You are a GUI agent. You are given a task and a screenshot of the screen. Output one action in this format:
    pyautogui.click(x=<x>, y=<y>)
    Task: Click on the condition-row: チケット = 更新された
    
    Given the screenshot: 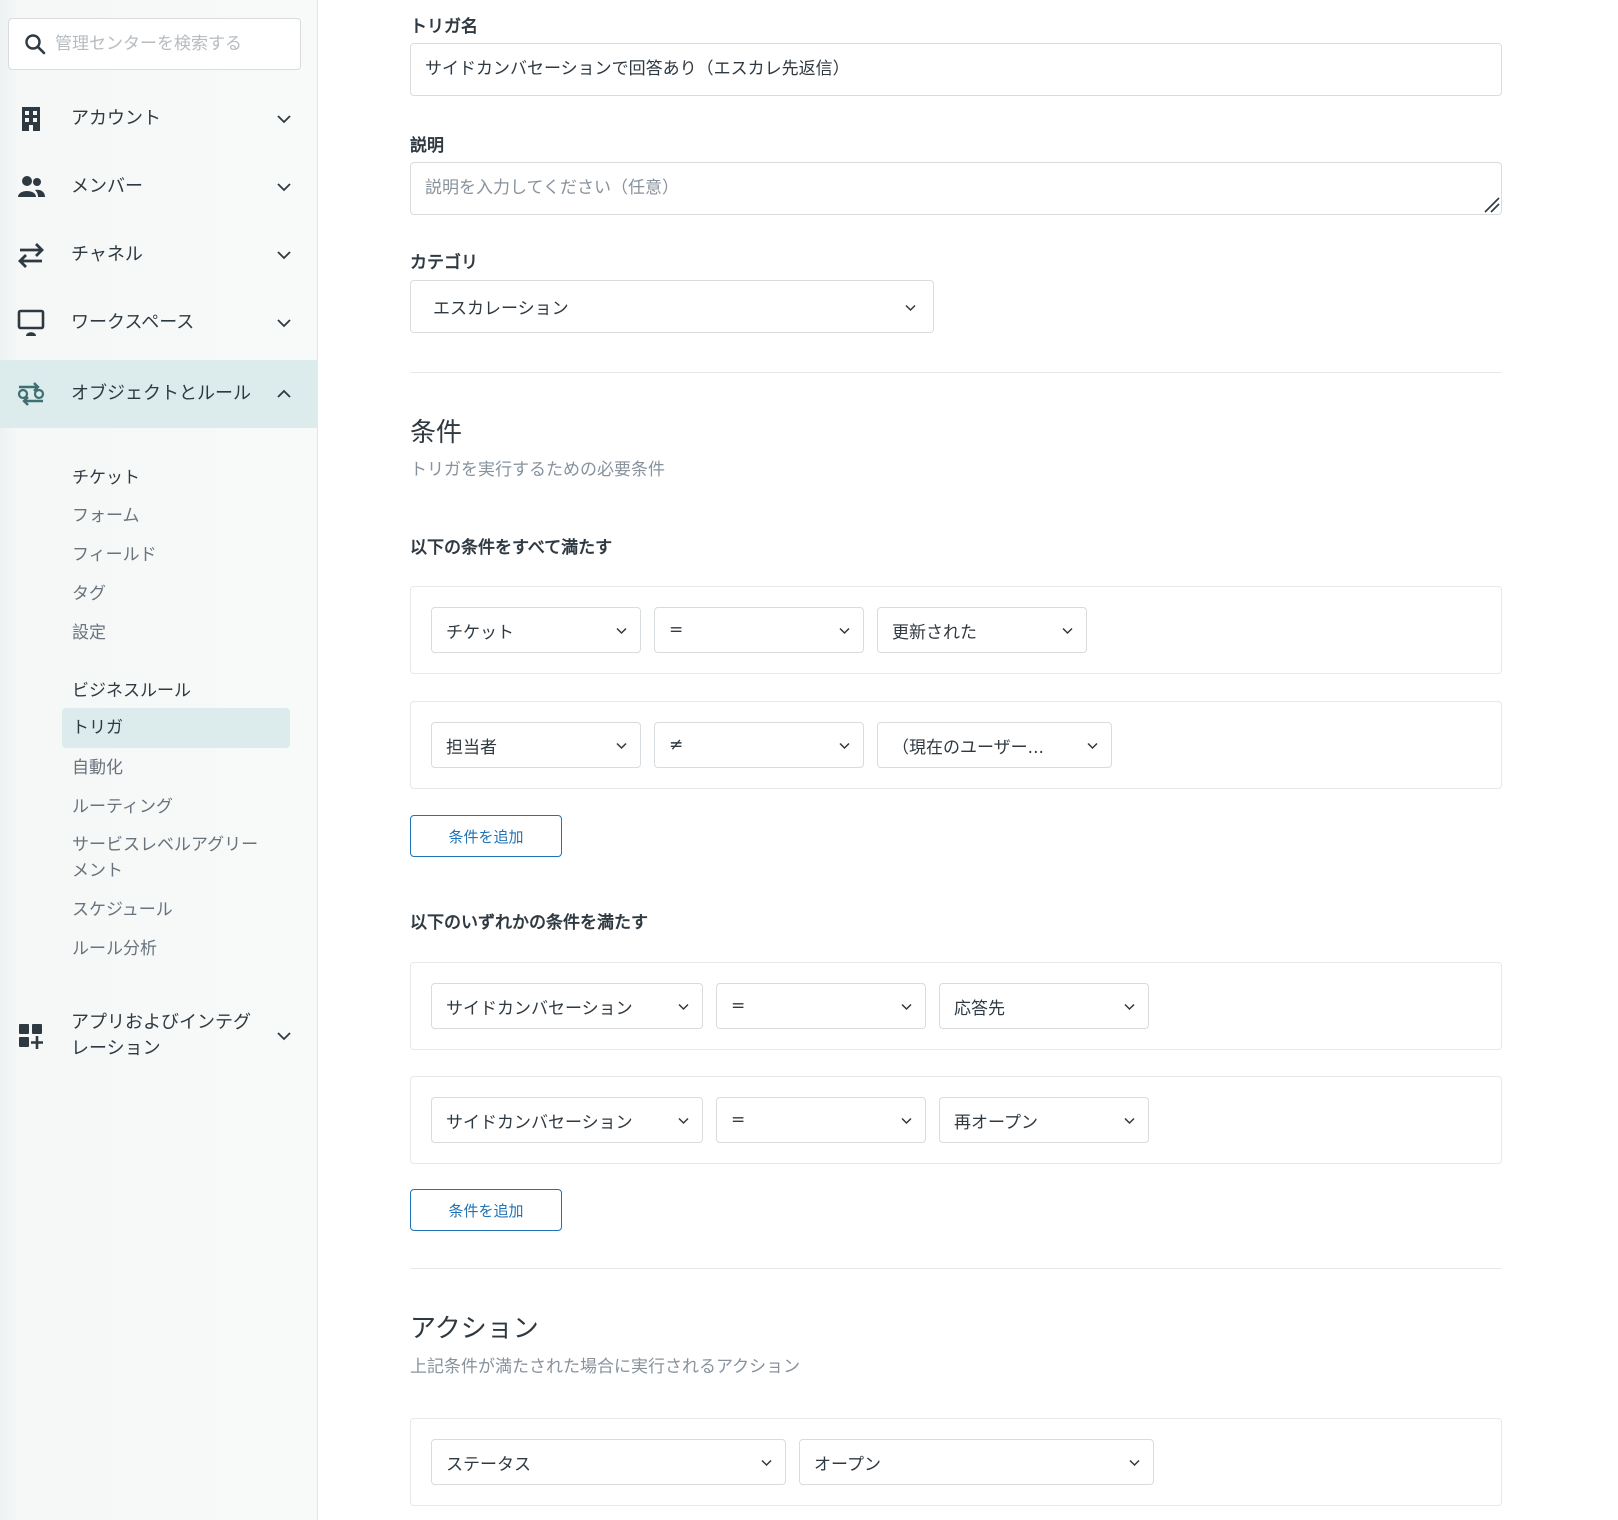 What is the action you would take?
    pyautogui.click(x=956, y=630)
    